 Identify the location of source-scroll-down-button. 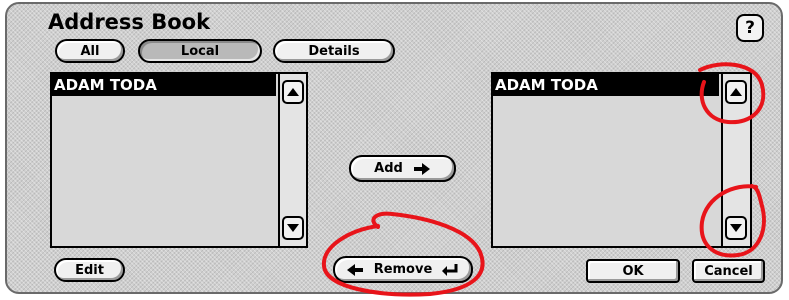
(293, 228).